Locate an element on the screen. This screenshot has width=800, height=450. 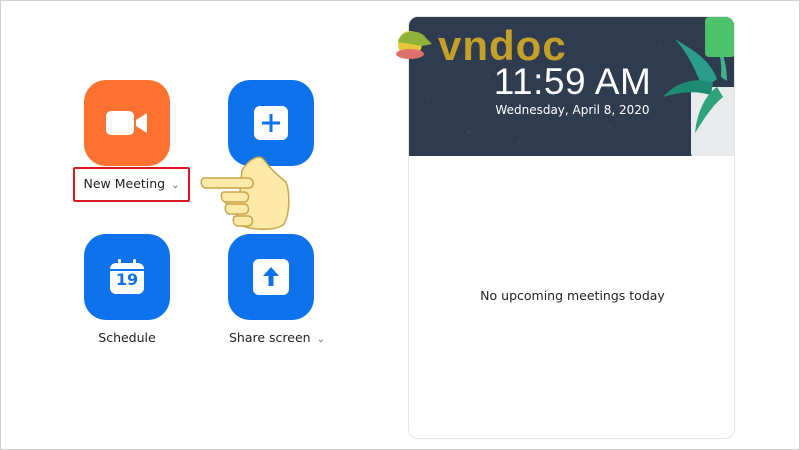
new-meeting-button is located at coordinates (127, 123).